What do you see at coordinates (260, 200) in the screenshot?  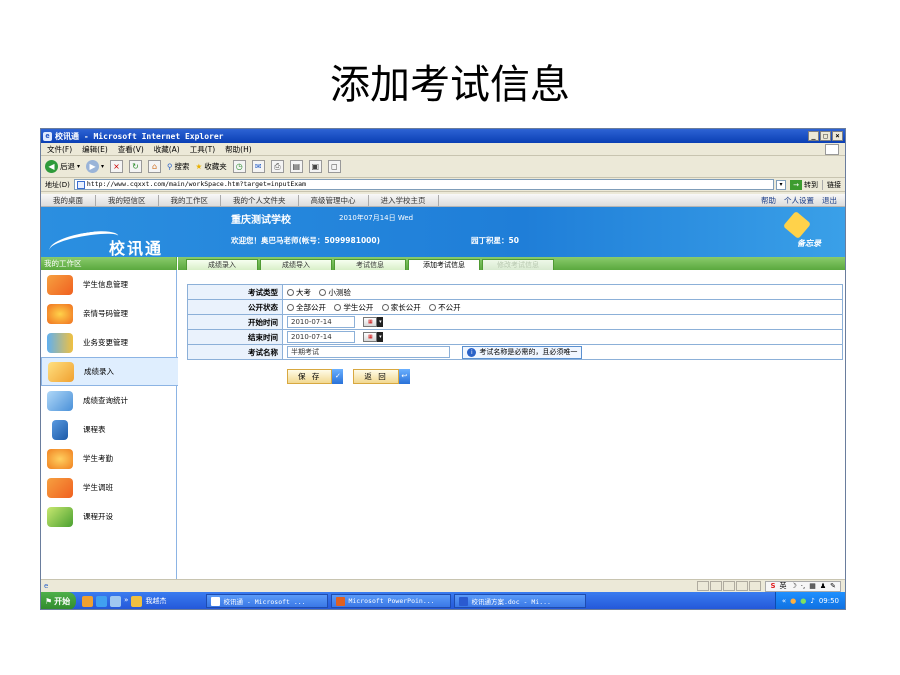 I see `nav-personal-folder: 我的个人文件夹` at bounding box center [260, 200].